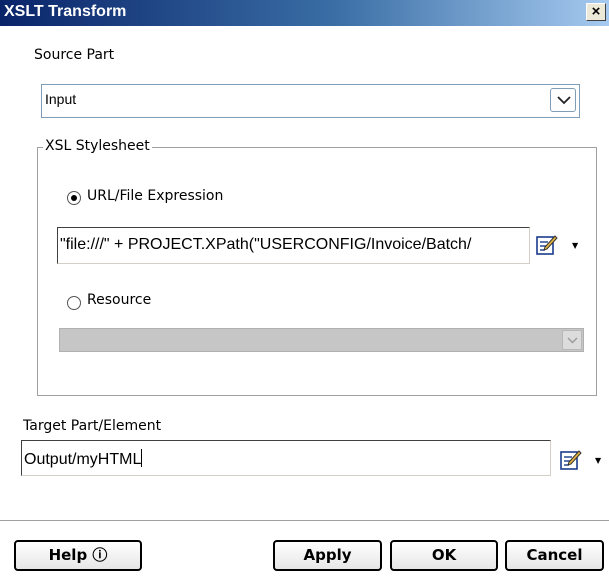  I want to click on resource-label: Resource, so click(119, 300).